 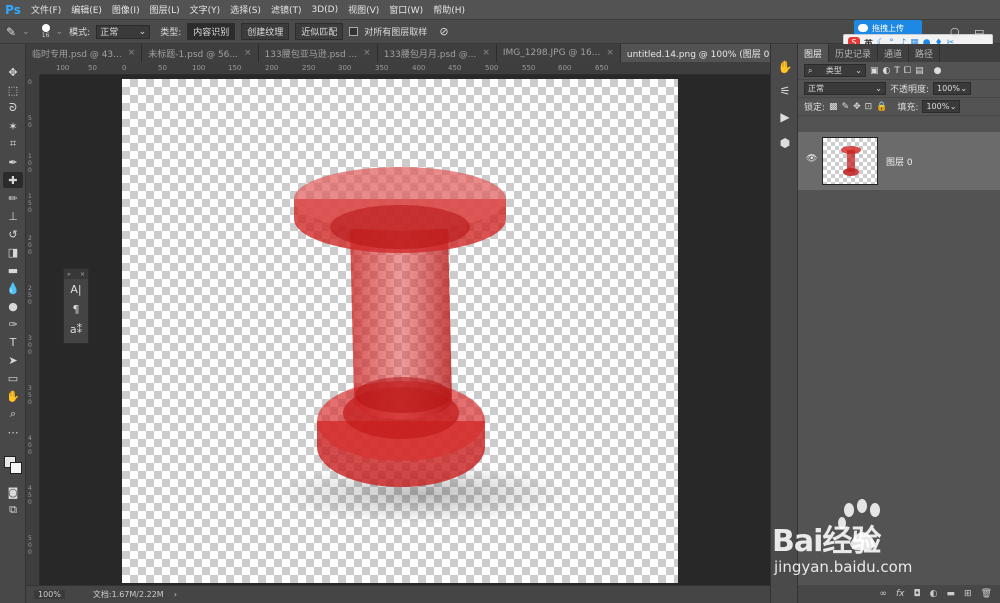 I want to click on lock-artboard-icon: ⊡, so click(x=869, y=107).